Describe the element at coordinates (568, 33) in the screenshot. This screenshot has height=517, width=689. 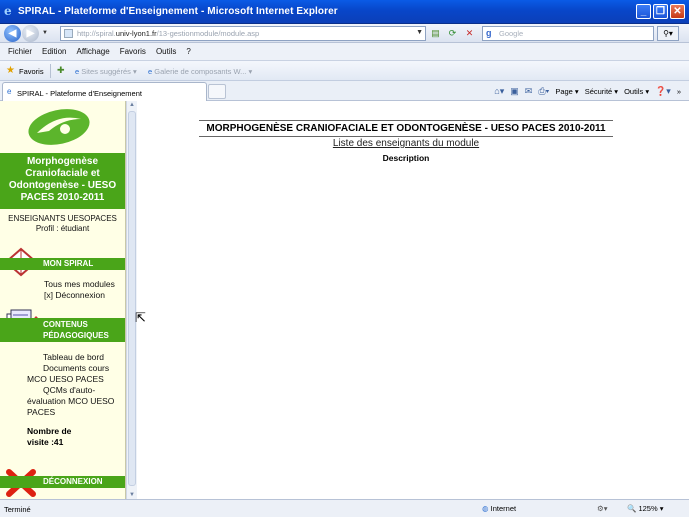
I see `search-input: g Google` at that location.